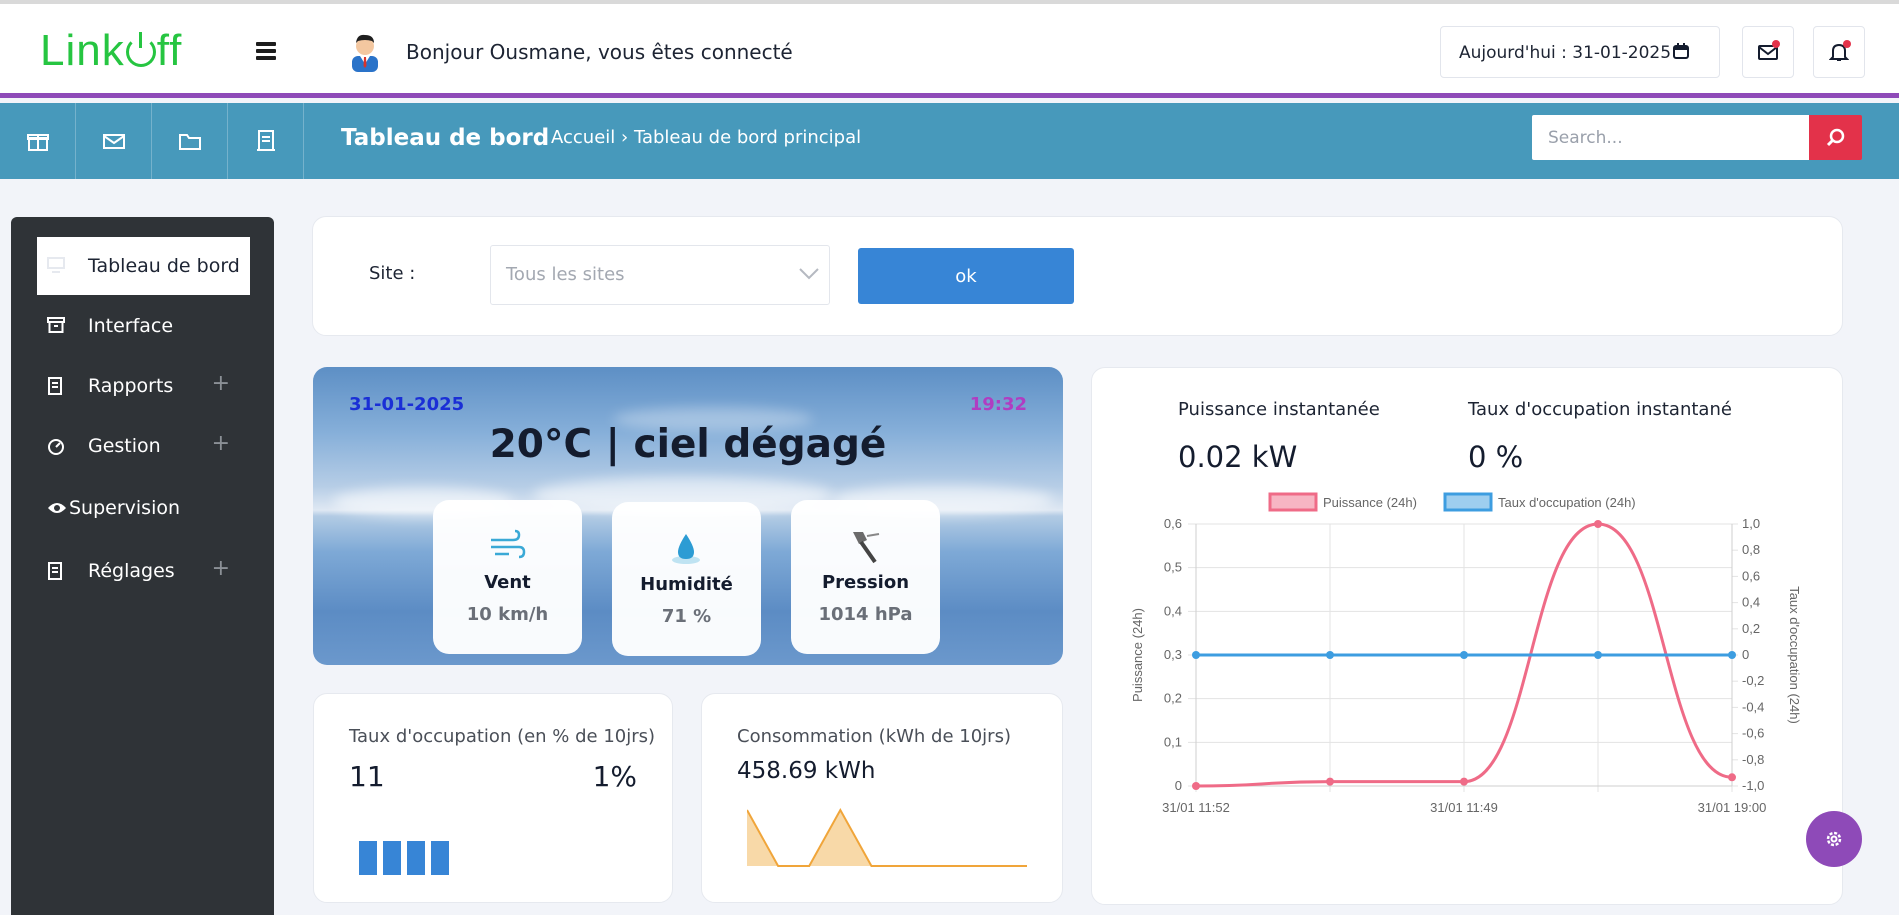 This screenshot has height=915, width=1899. I want to click on sidebar-item-label: Tableau de bord, so click(164, 266).